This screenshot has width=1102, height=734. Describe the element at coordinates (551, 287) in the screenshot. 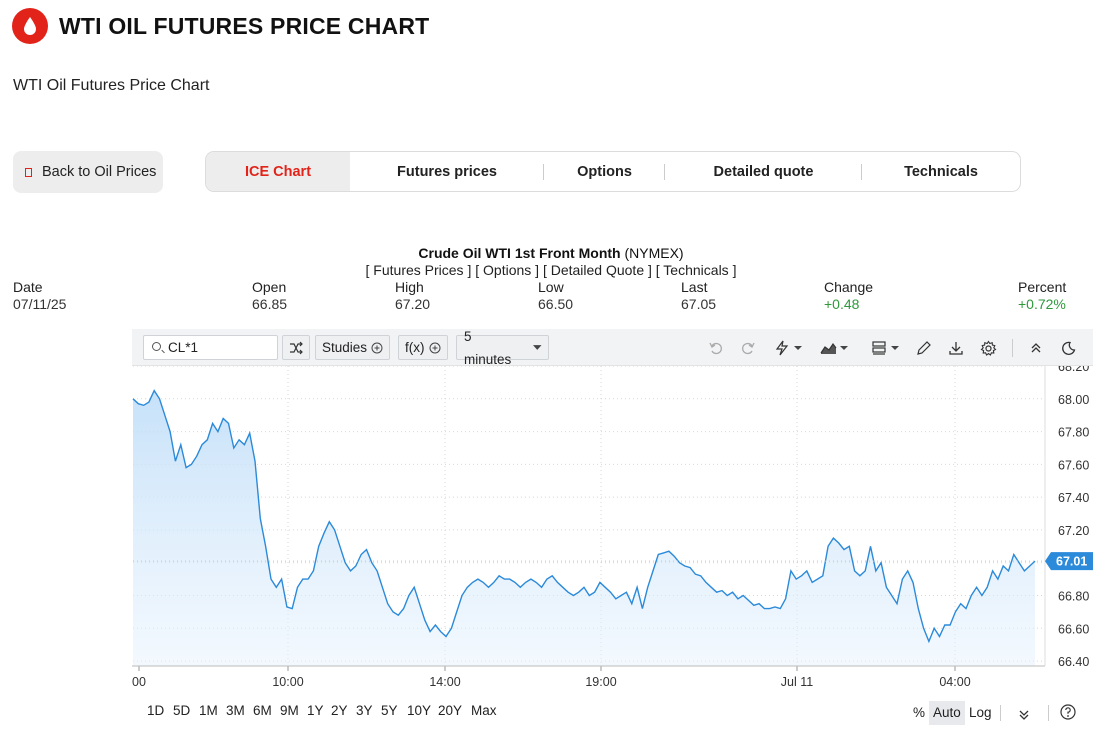

I see `stat-label: Low` at that location.